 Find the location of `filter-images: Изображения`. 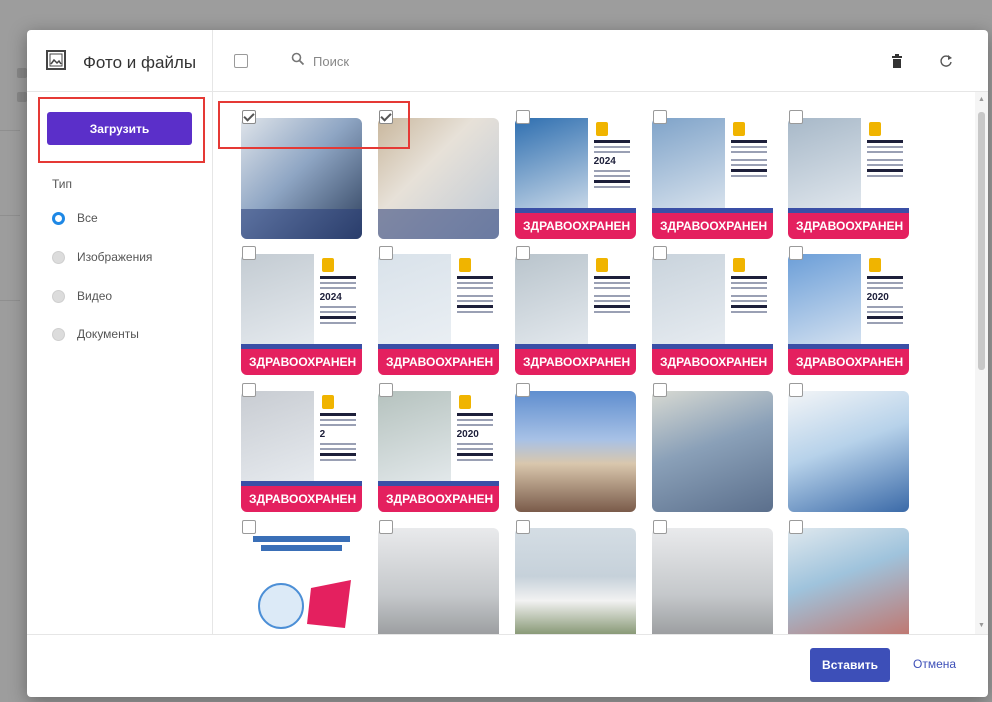

filter-images: Изображения is located at coordinates (102, 257).